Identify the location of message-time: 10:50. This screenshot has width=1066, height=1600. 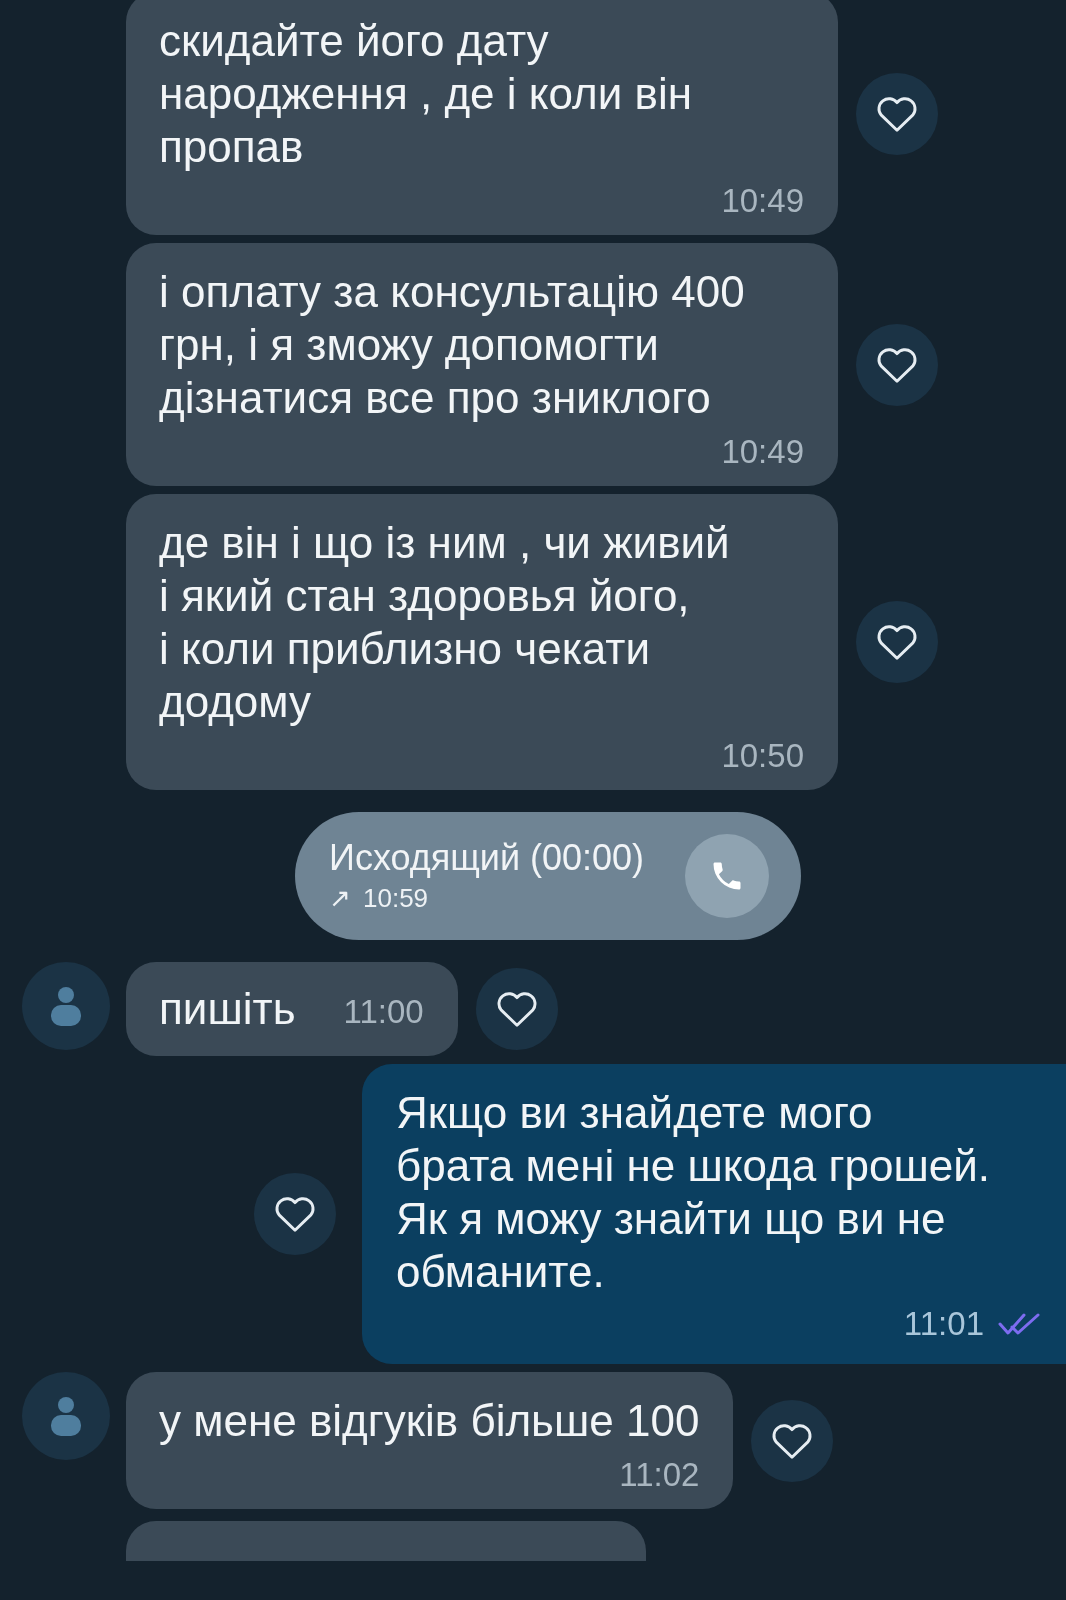
(762, 756).